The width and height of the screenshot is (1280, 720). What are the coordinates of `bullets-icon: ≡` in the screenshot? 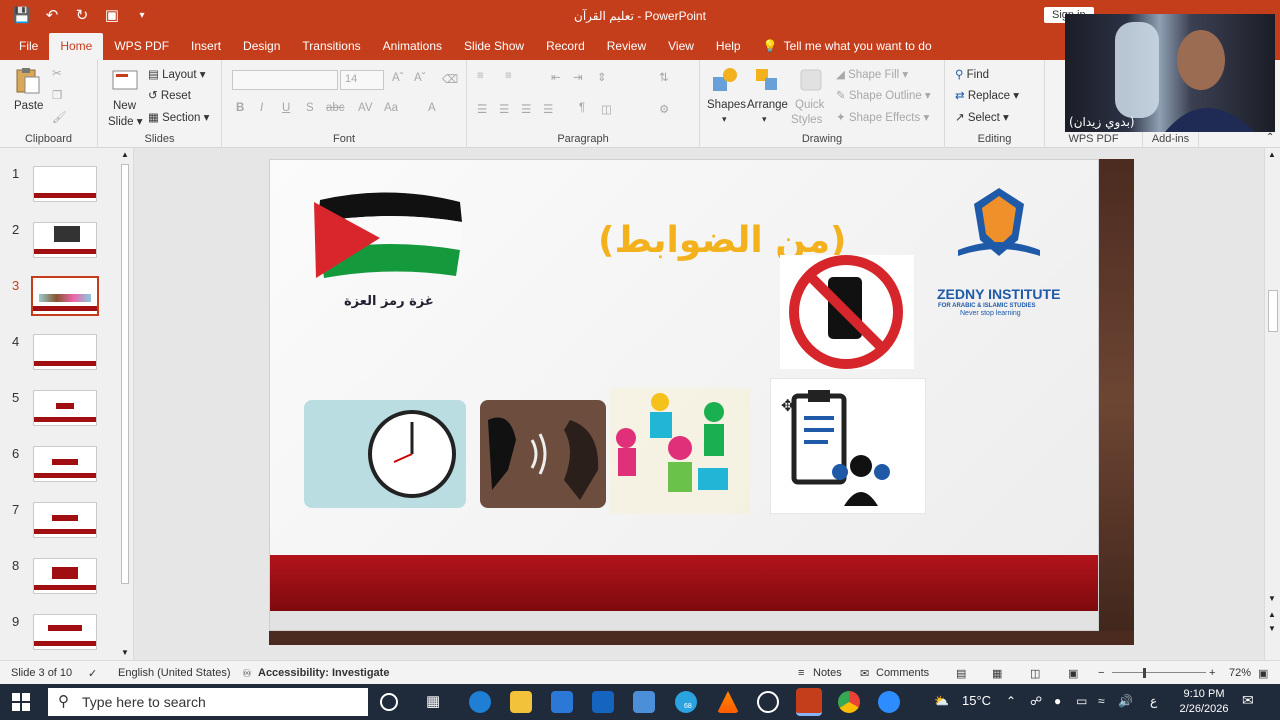 It's located at (480, 76).